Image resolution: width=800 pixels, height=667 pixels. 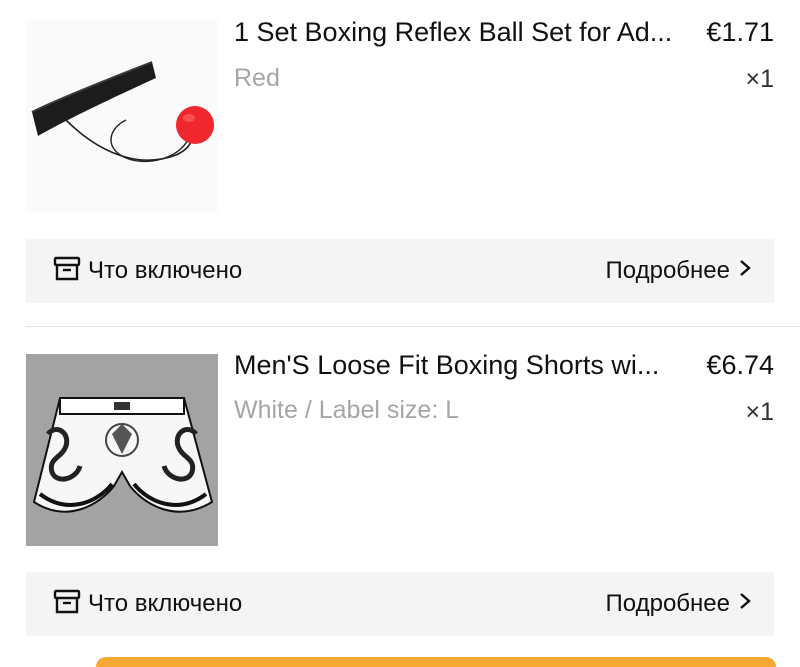 What do you see at coordinates (346, 410) in the screenshot?
I see `product-variant: White / Label size: L` at bounding box center [346, 410].